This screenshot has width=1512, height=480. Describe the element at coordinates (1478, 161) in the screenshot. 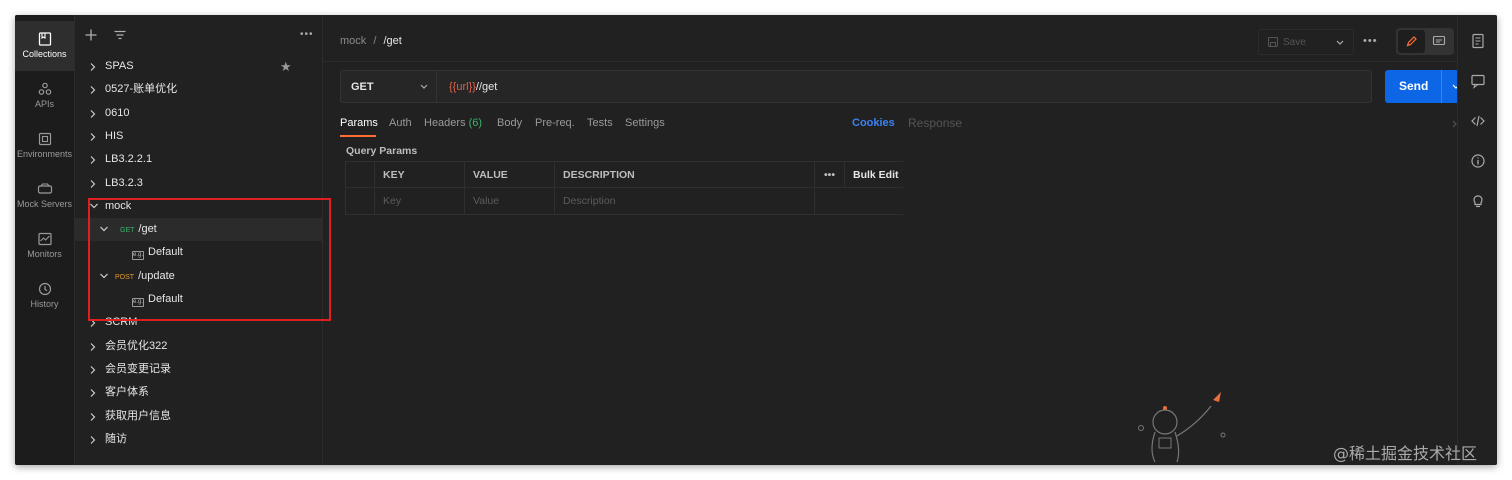

I see `info-icon` at that location.